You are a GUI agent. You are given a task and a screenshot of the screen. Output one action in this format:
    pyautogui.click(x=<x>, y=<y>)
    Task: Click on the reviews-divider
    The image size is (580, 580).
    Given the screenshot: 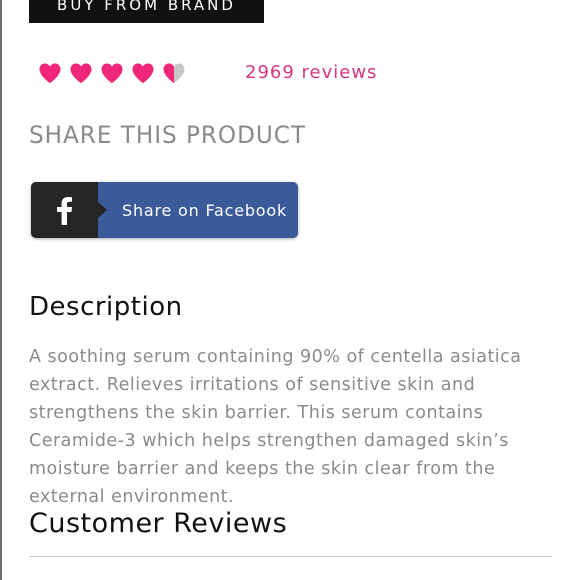 What is the action you would take?
    pyautogui.click(x=290, y=556)
    